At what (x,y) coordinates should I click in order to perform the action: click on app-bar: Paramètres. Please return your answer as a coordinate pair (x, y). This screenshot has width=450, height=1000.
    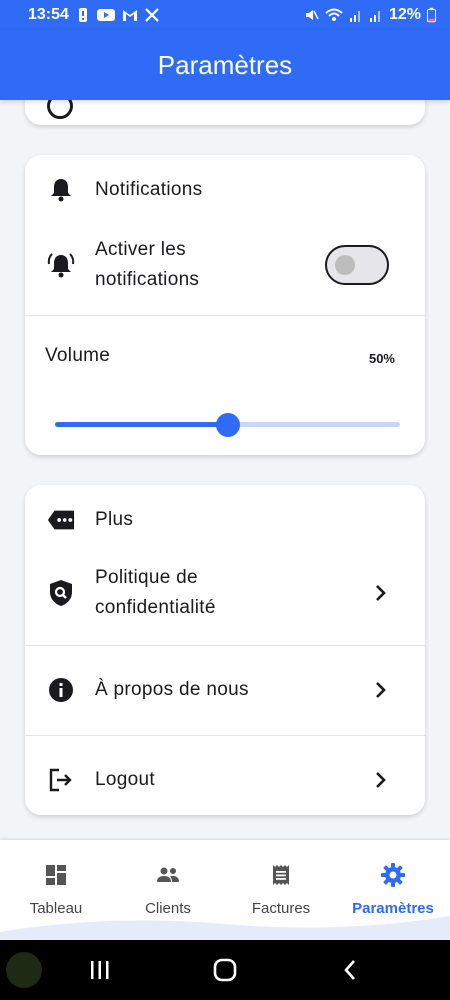
    Looking at the image, I should click on (225, 65).